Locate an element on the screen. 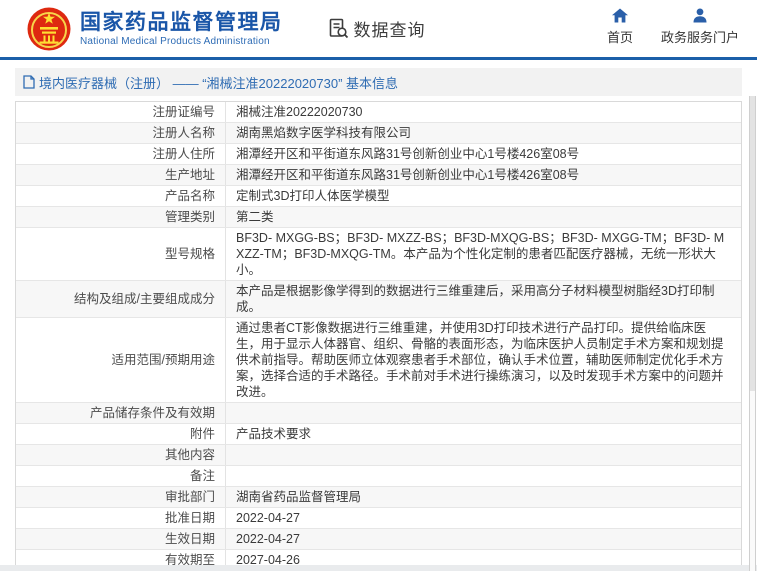 This screenshot has width=757, height=571. table-row: 产品名称 定制式3D打印人体医学模型 is located at coordinates (378, 196).